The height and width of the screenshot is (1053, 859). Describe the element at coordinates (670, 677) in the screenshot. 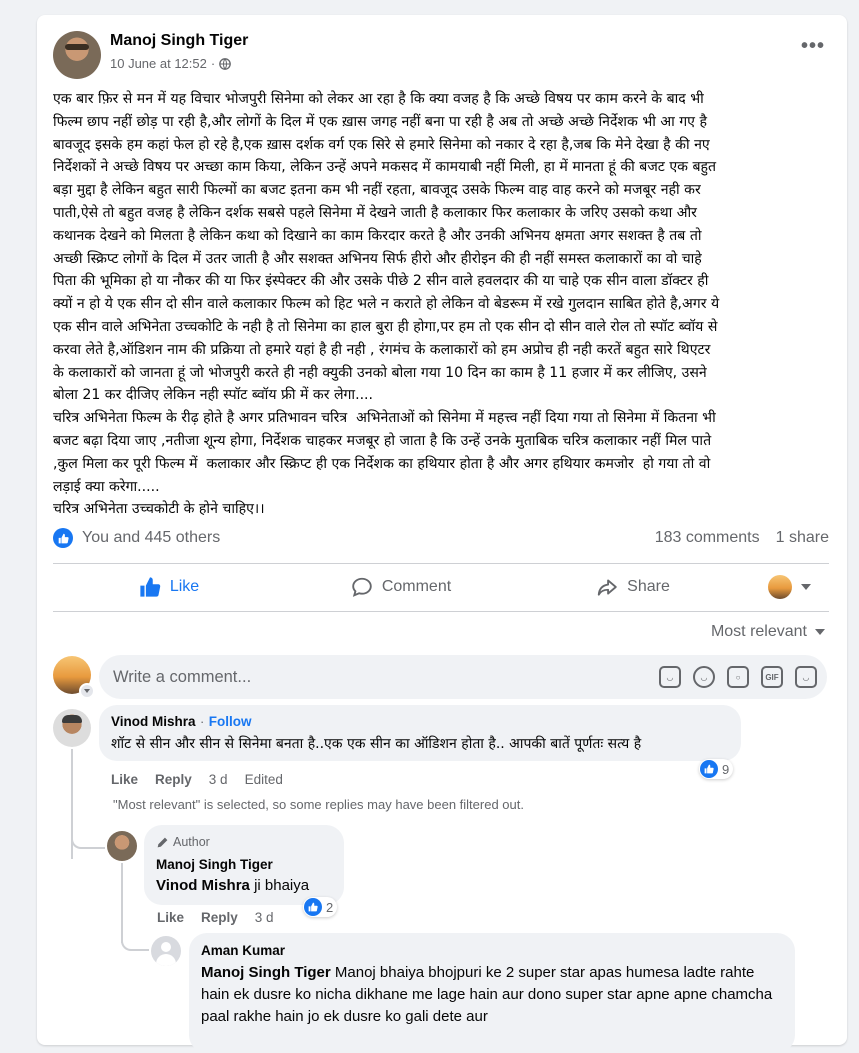

I see `avatar-sticker-icon: ◡` at that location.